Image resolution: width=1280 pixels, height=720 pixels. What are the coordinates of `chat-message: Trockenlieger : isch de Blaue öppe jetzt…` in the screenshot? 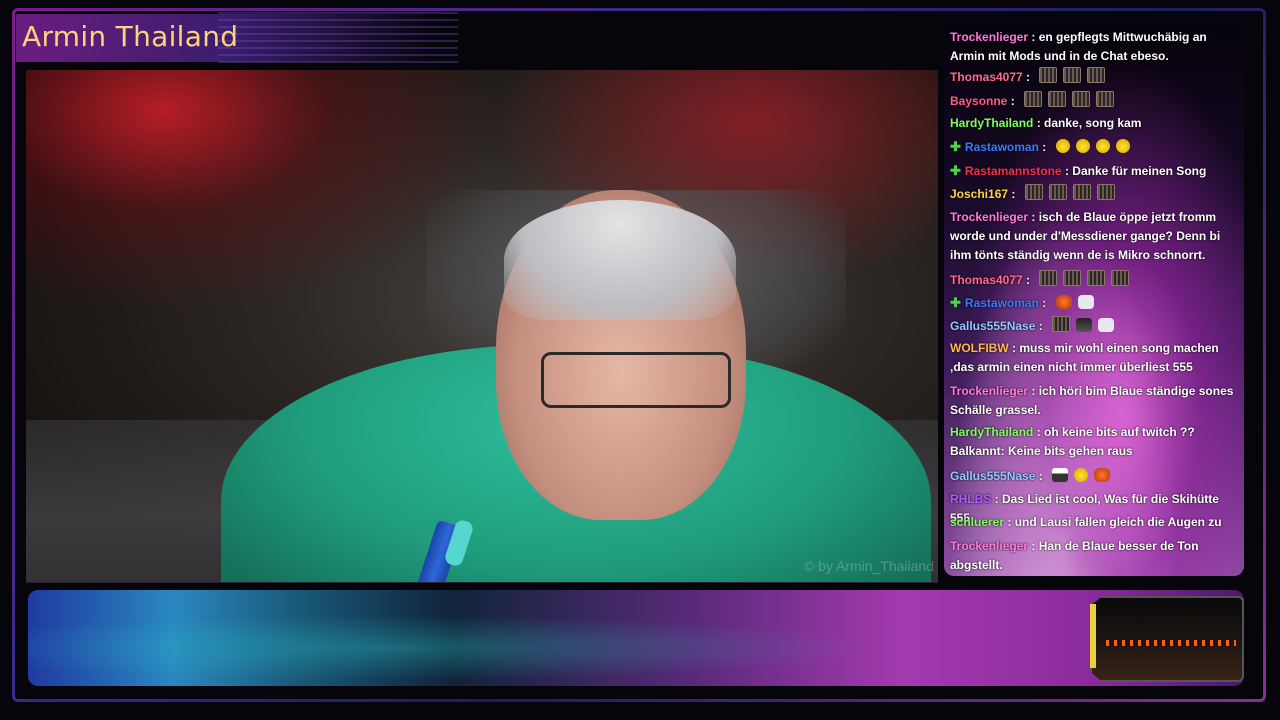 It's located at (1095, 236).